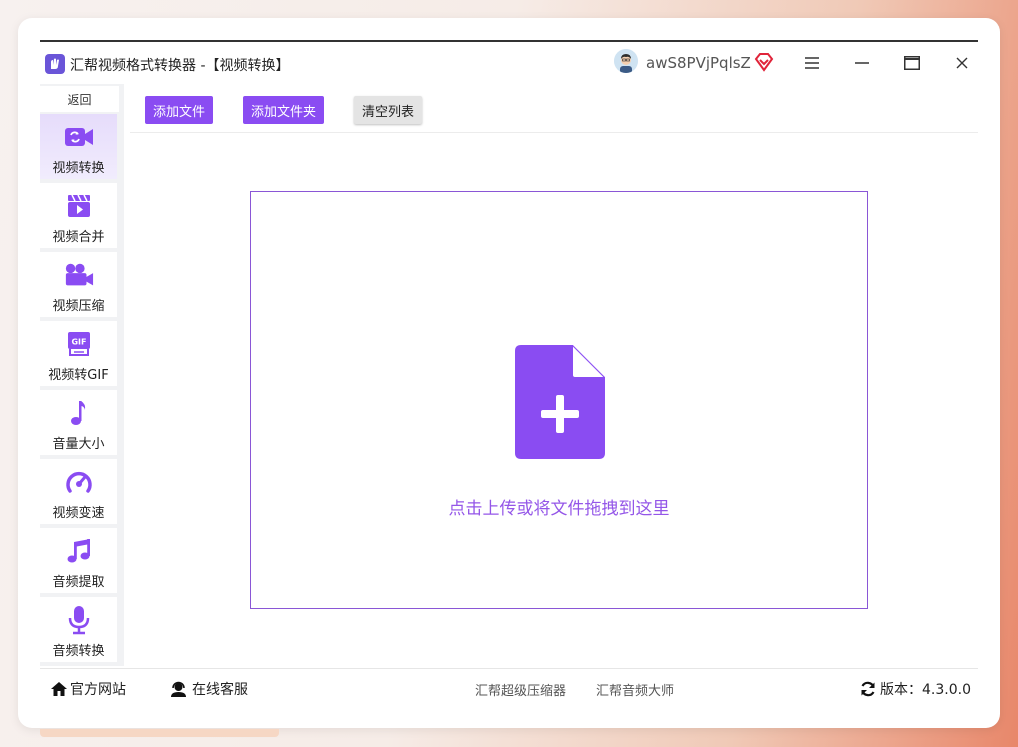 The width and height of the screenshot is (1018, 747). I want to click on refresh-icon, so click(868, 689).